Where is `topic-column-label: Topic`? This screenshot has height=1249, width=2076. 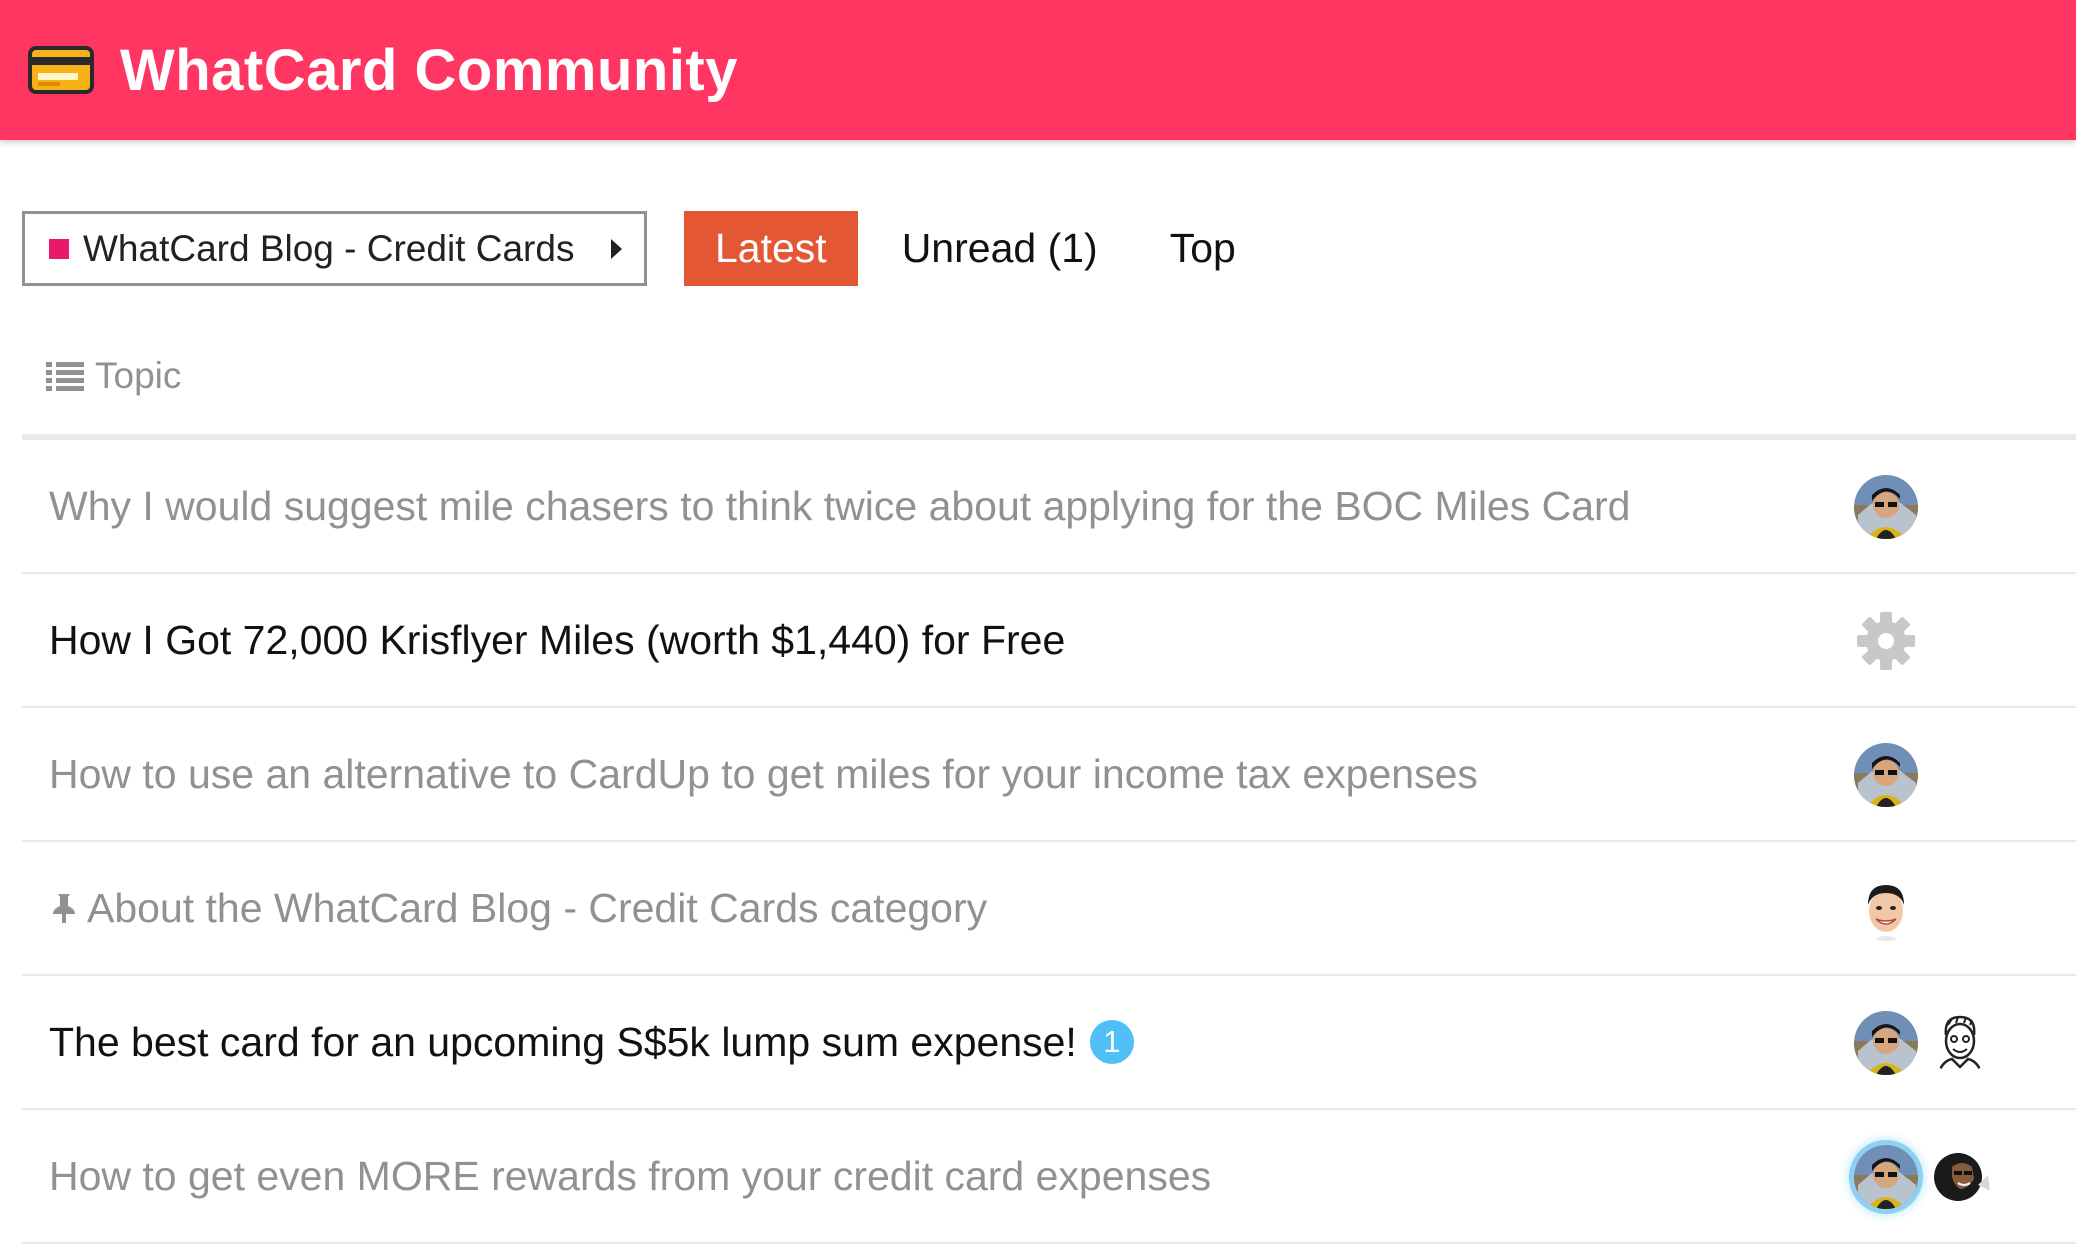
topic-column-label: Topic is located at coordinates (138, 375).